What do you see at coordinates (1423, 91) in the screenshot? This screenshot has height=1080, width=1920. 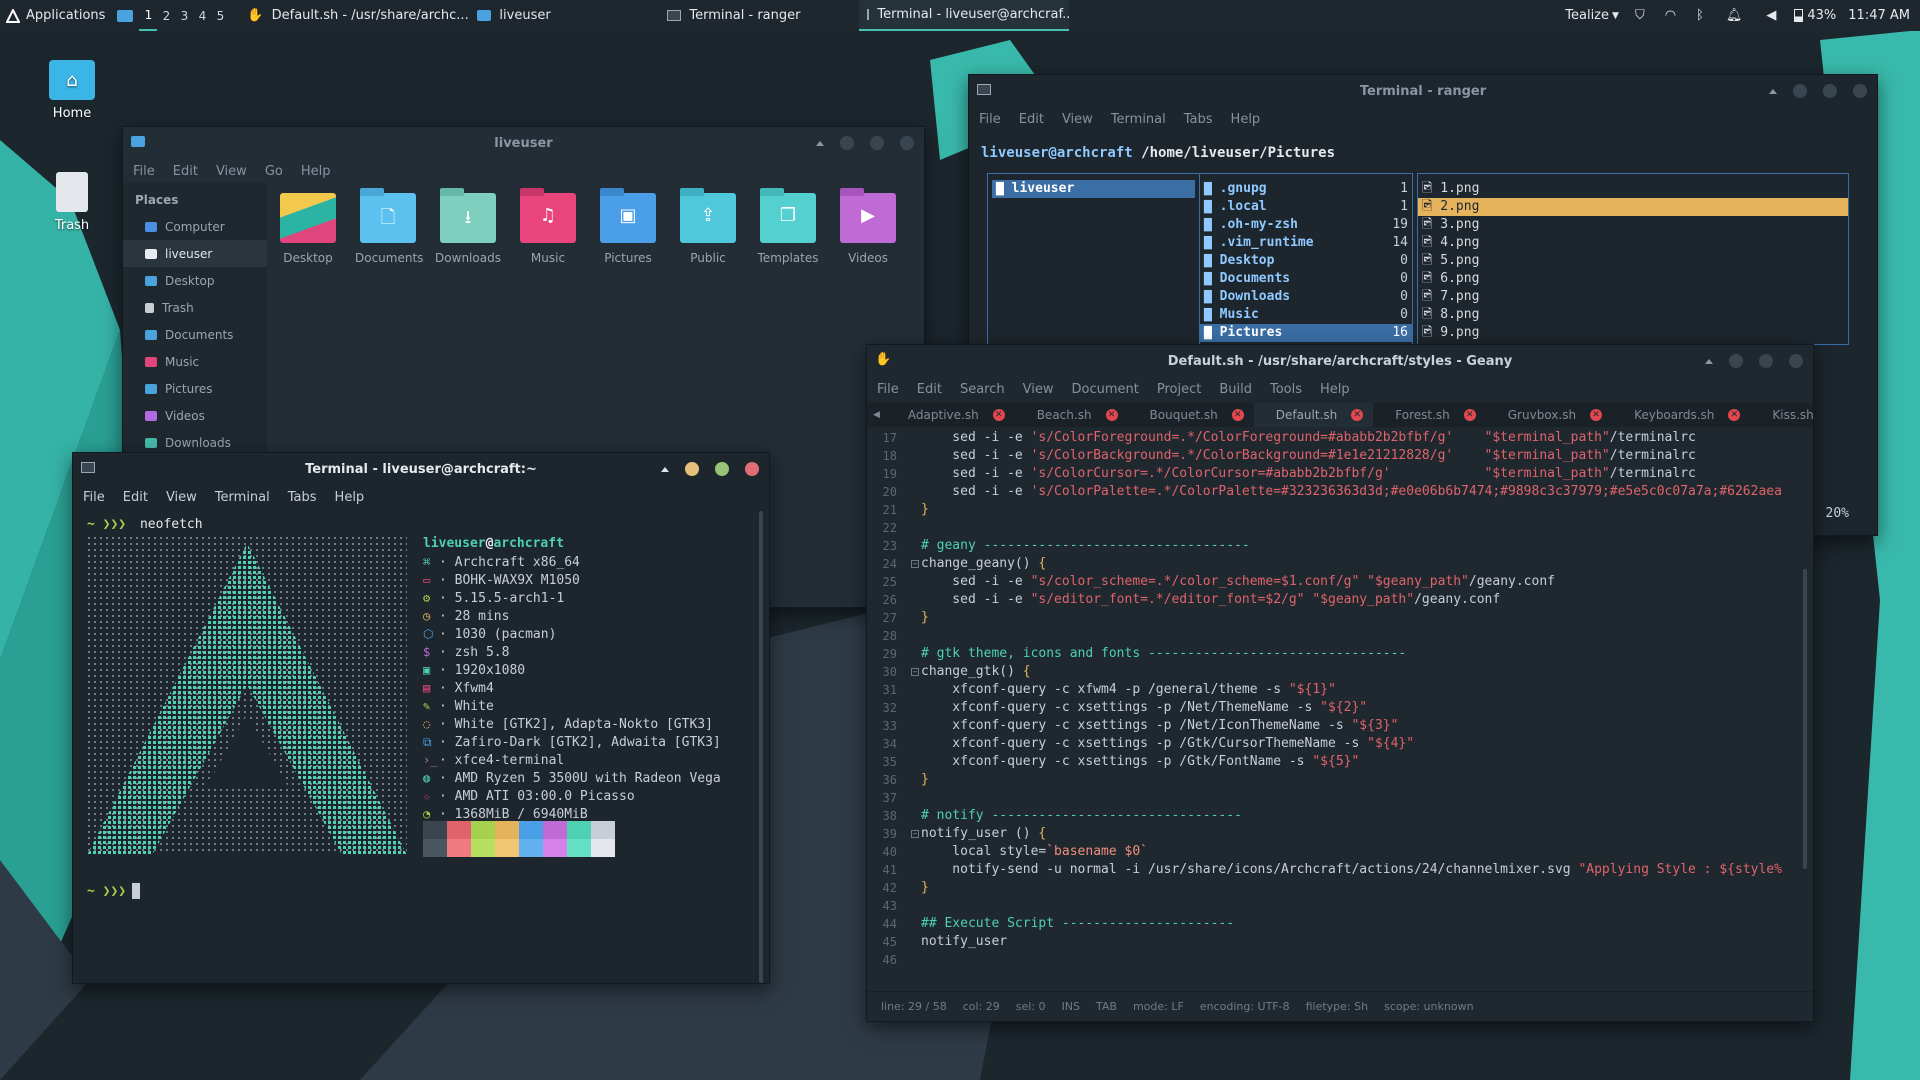 I see `window-titlebar: Terminal - ranger` at bounding box center [1423, 91].